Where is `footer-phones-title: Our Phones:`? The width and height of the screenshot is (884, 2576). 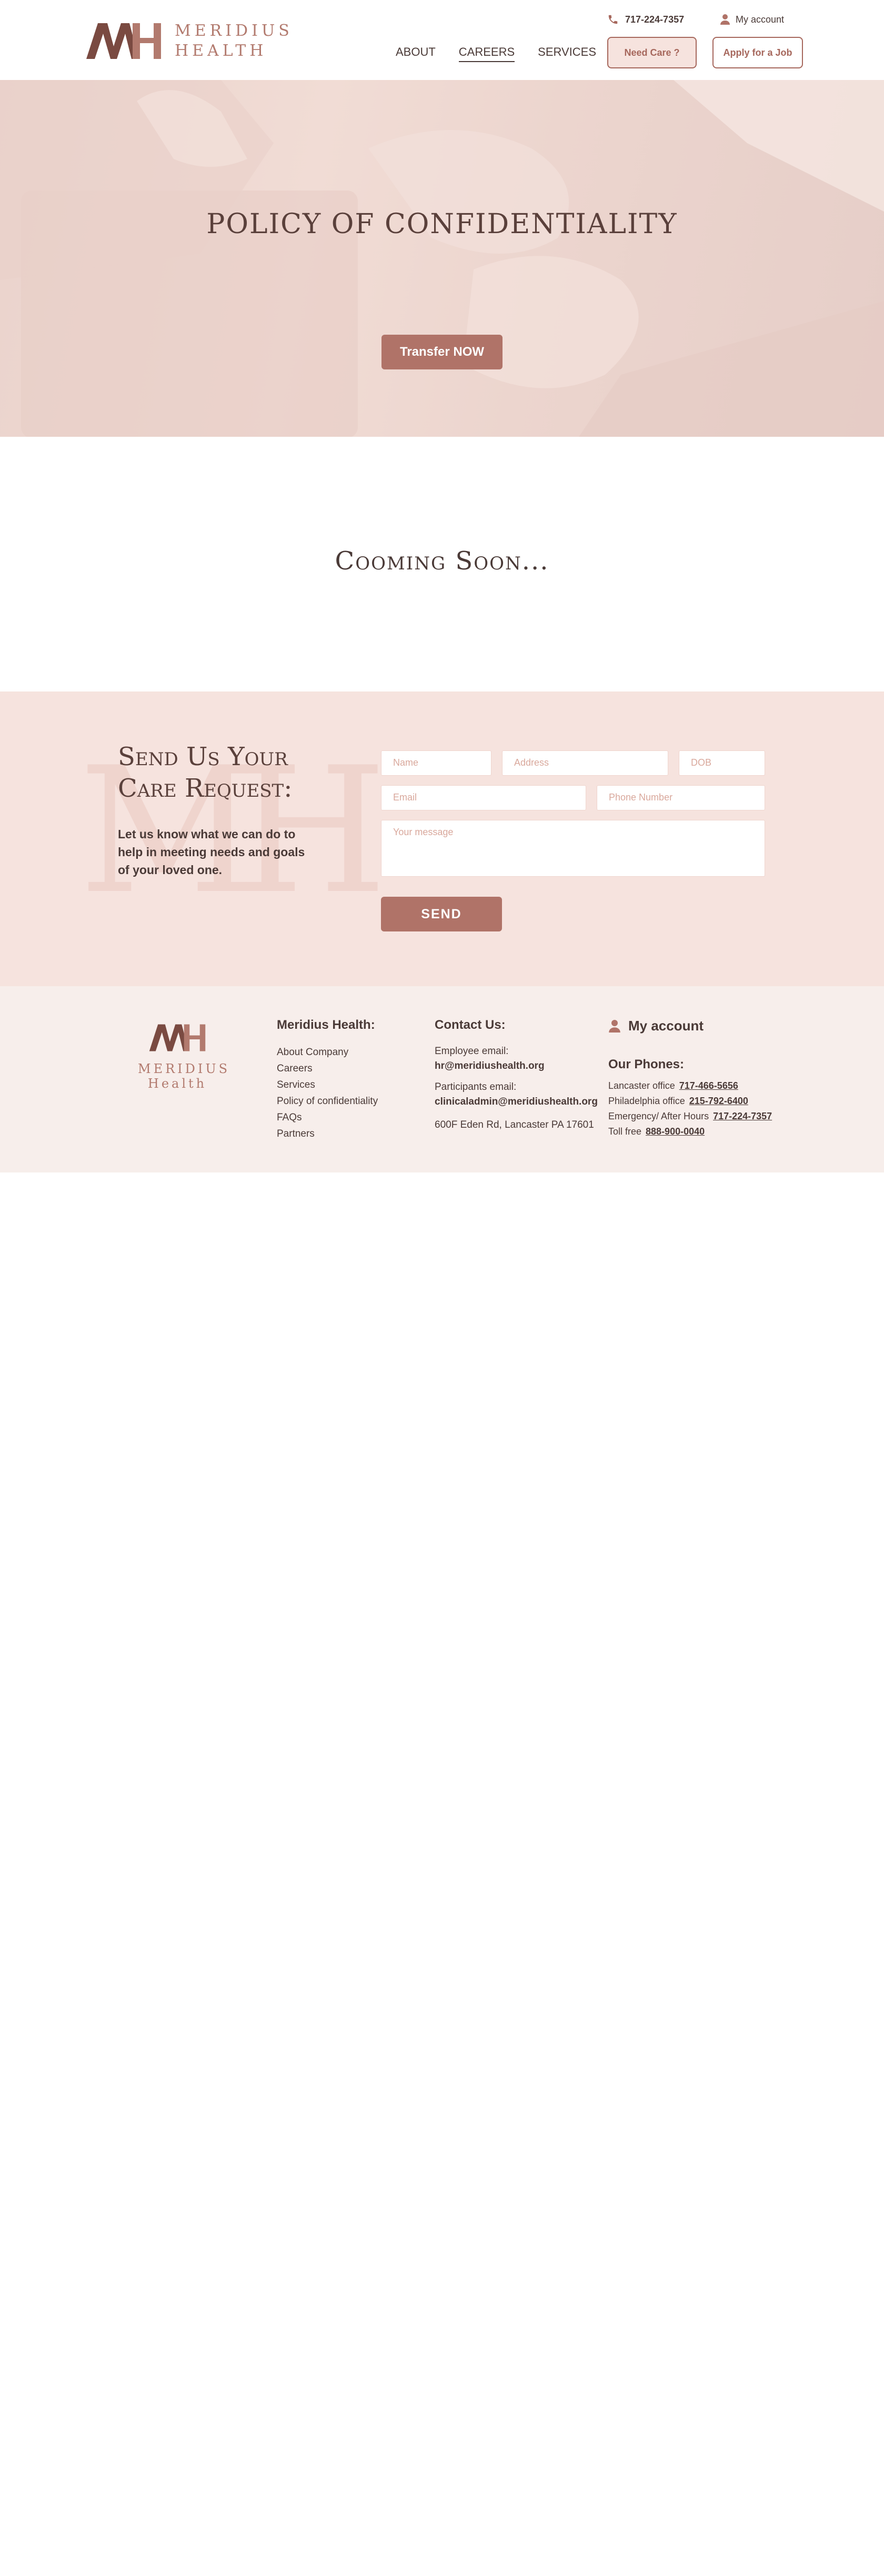 footer-phones-title: Our Phones: is located at coordinates (646, 1064).